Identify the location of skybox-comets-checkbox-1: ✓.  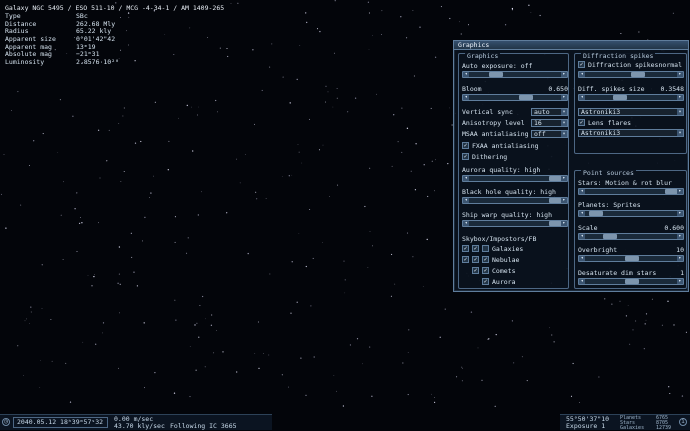
(475, 270).